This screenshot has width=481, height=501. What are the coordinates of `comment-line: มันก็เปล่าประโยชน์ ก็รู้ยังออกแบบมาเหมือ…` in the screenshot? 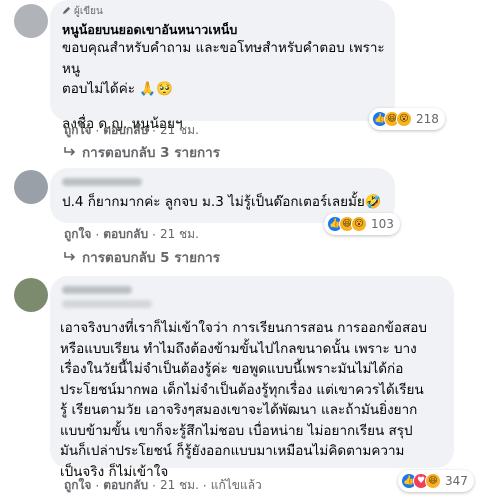 It's located at (232, 451).